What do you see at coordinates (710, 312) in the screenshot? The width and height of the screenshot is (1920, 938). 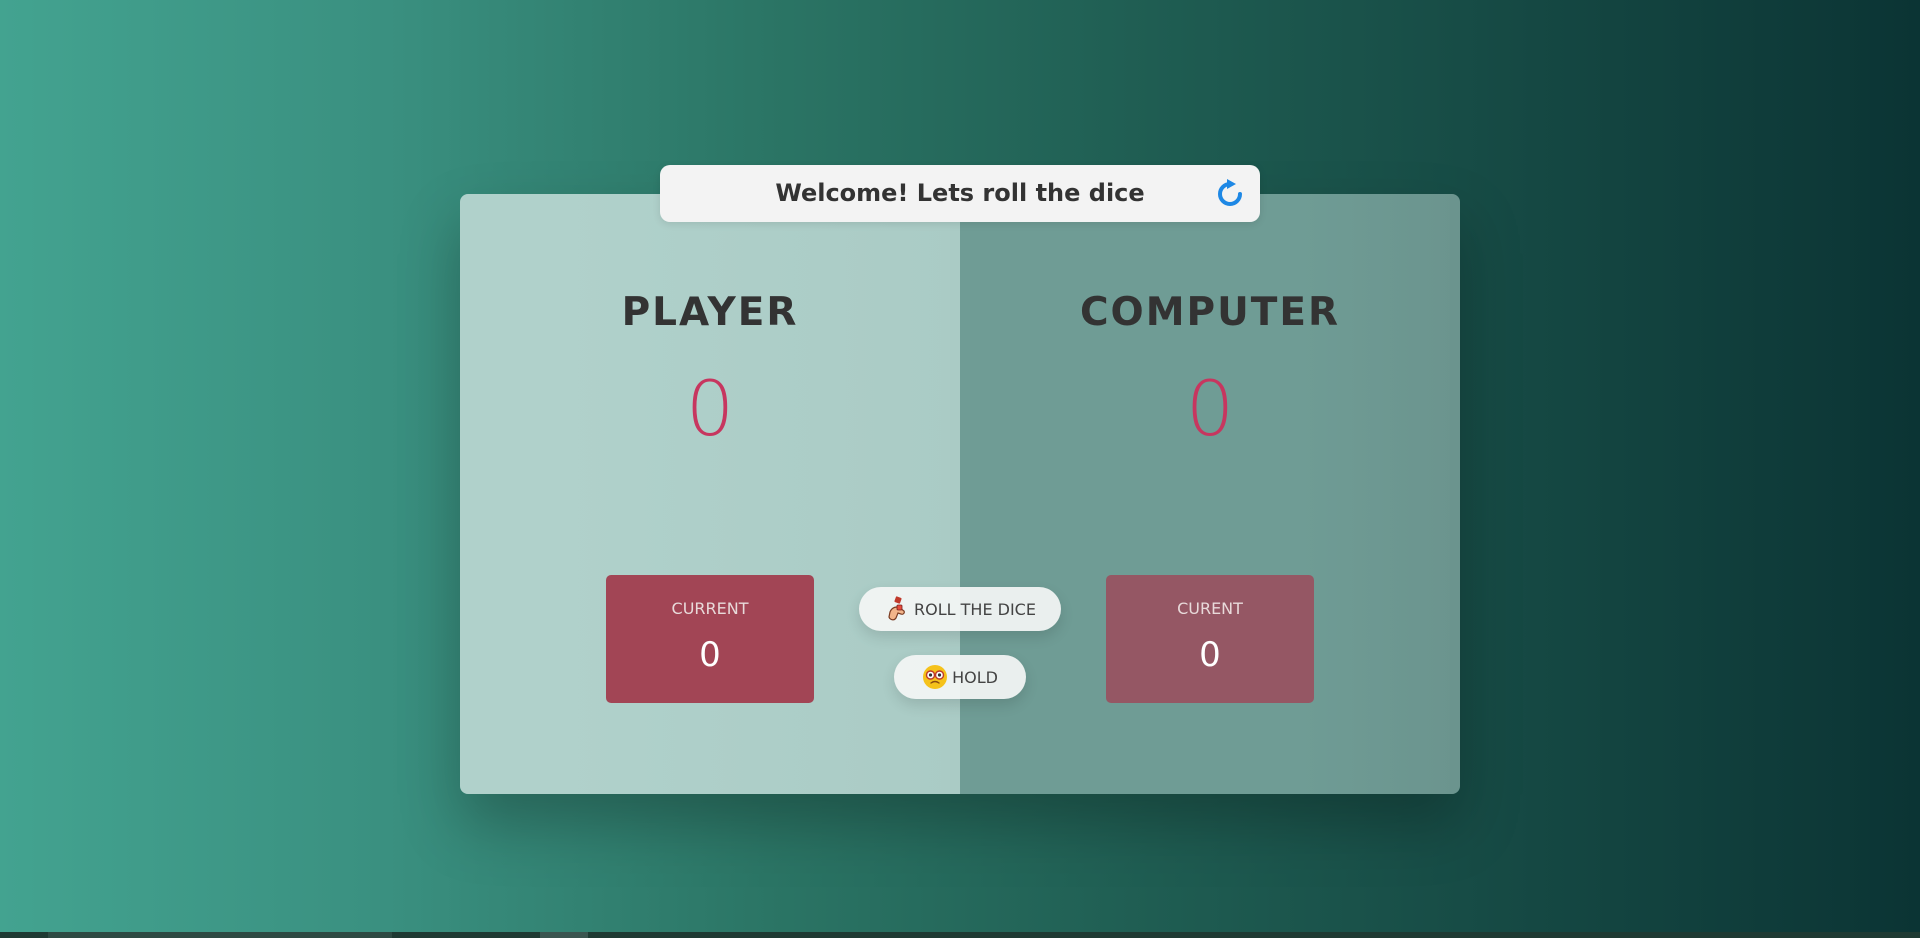 I see `player-name: PLAYER` at bounding box center [710, 312].